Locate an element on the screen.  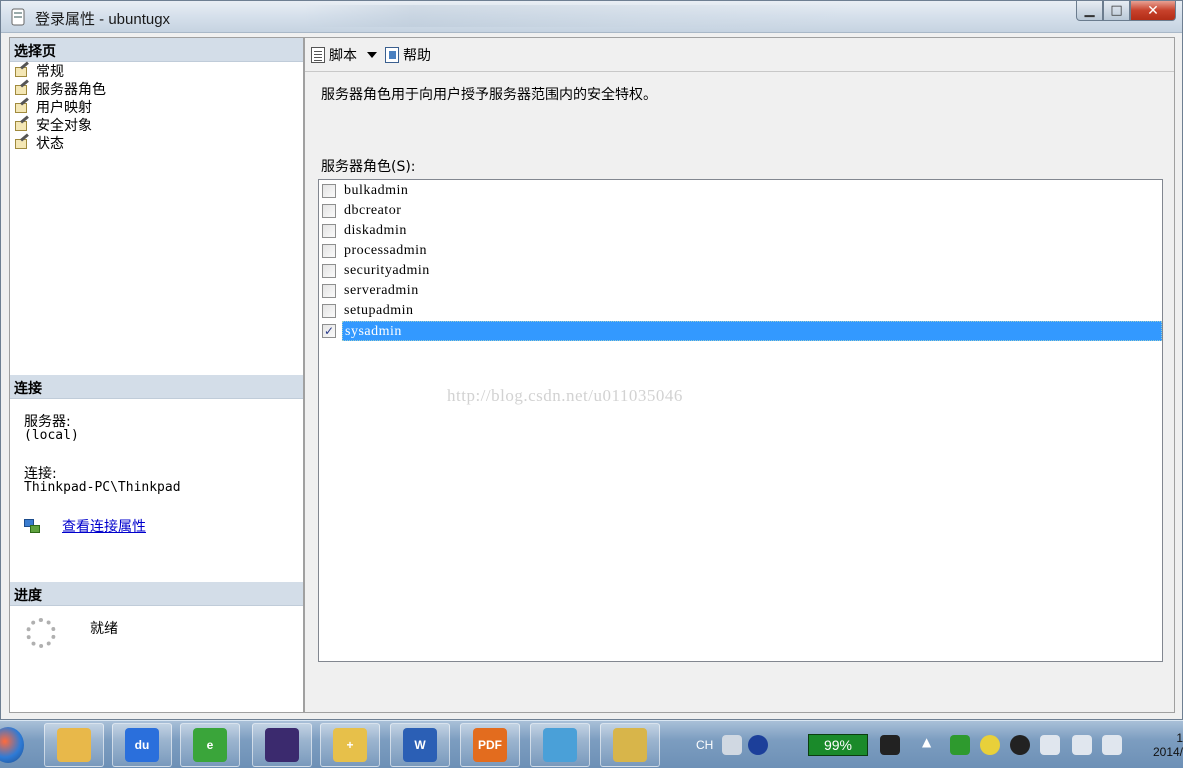
device-icon is located at coordinates (1050, 745).